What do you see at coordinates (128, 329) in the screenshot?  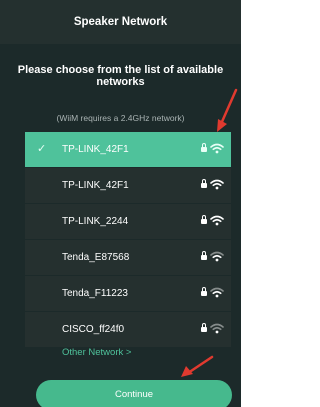 I see `network-row: CISCO_ff24f0` at bounding box center [128, 329].